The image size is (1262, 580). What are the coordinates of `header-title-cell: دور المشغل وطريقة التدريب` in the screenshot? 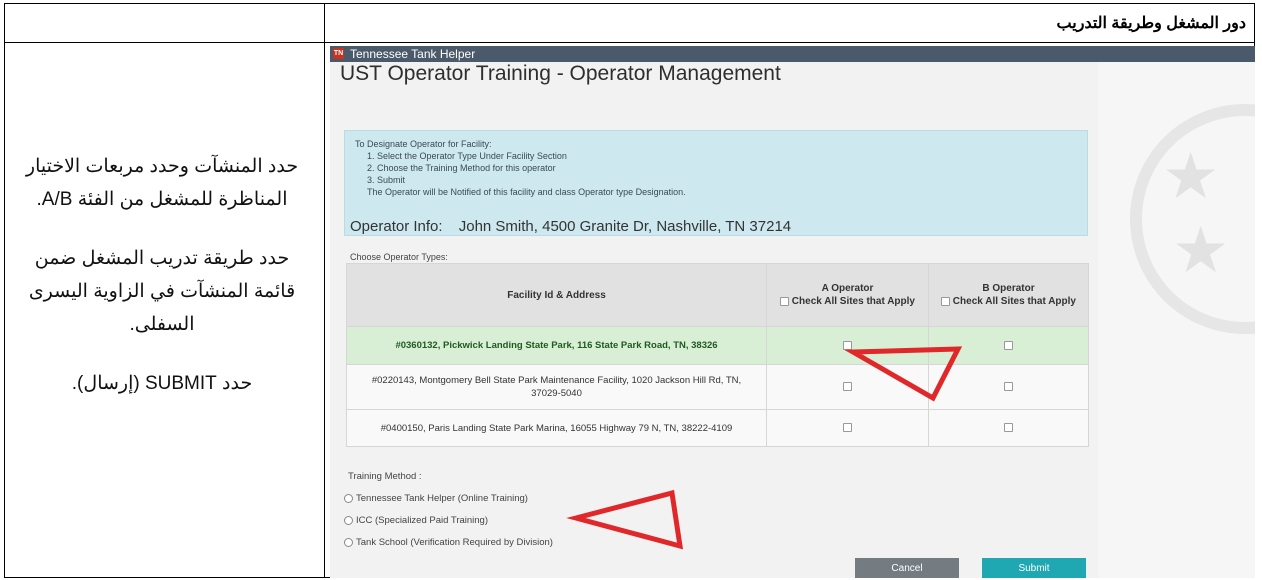 It's located at (789, 23).